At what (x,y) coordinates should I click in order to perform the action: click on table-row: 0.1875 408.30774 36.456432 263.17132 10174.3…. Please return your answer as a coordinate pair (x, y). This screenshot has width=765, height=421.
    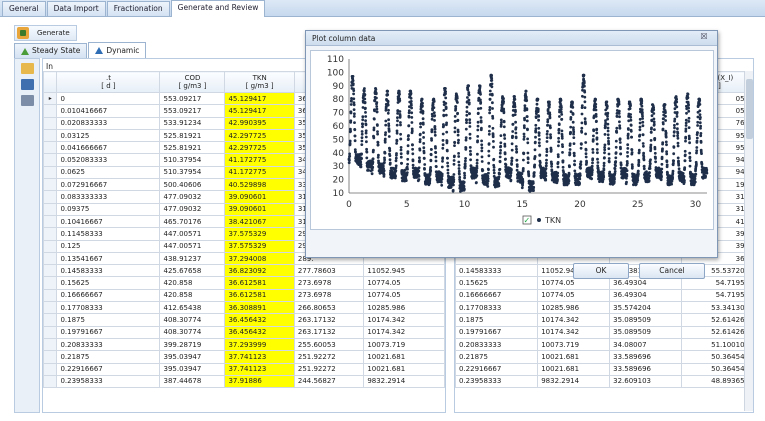
    Looking at the image, I should click on (244, 320).